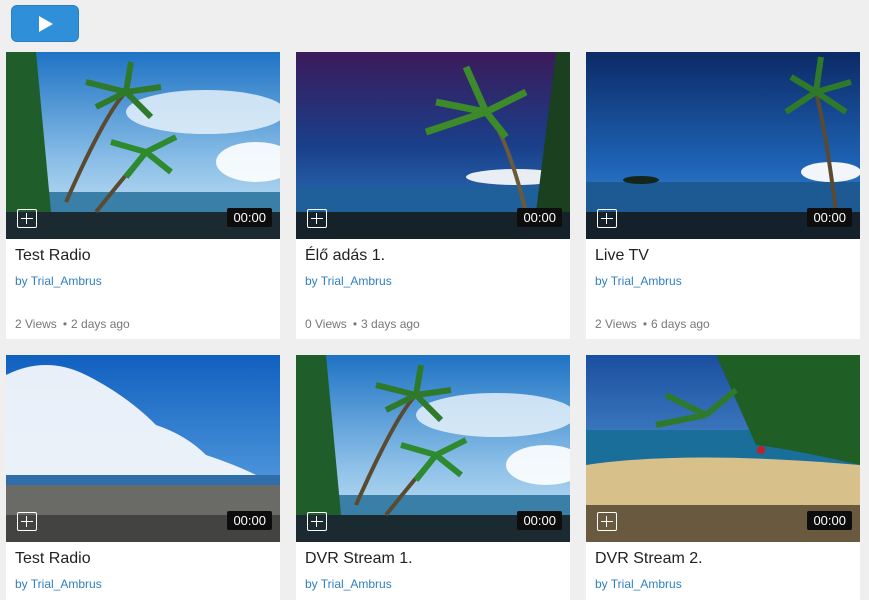 This screenshot has height=600, width=869. I want to click on play-icon, so click(46, 24).